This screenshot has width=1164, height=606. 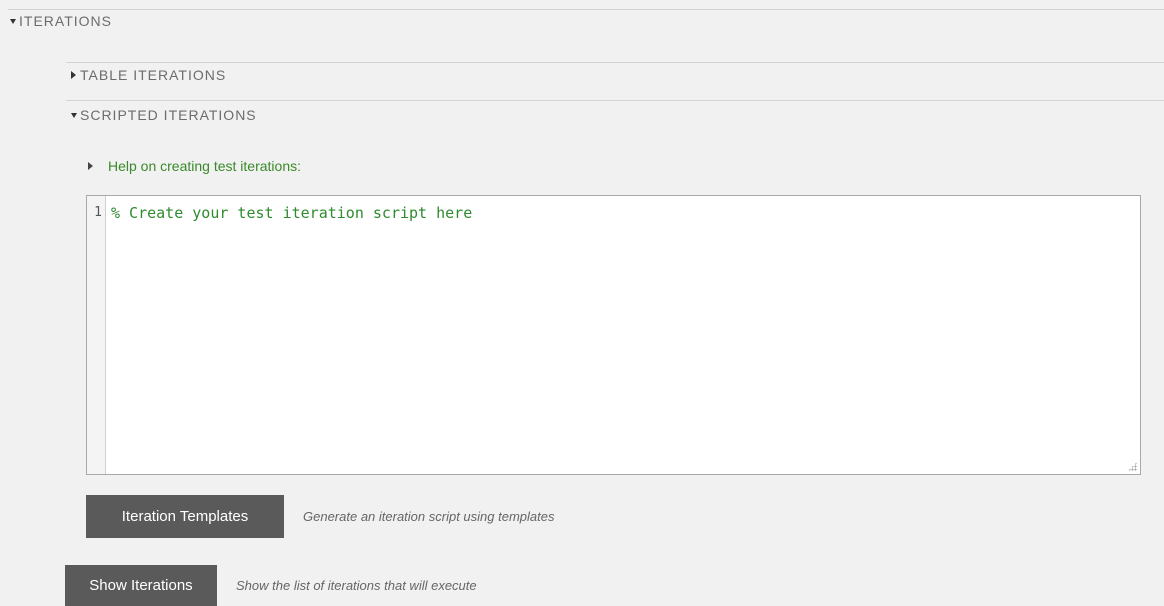 I want to click on scripted-iterations-divider, so click(x=615, y=100).